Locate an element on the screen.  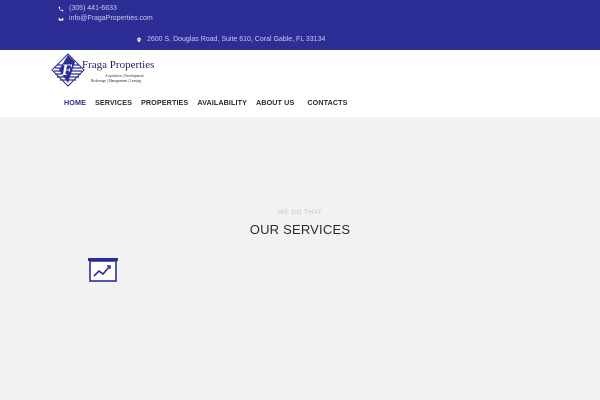
logo-tagline-2: Brokerage | Management | Leasing is located at coordinates (116, 81).